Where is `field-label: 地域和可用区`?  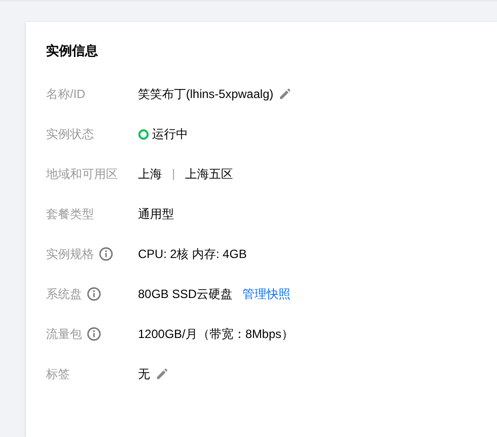
field-label: 地域和可用区 is located at coordinates (82, 174).